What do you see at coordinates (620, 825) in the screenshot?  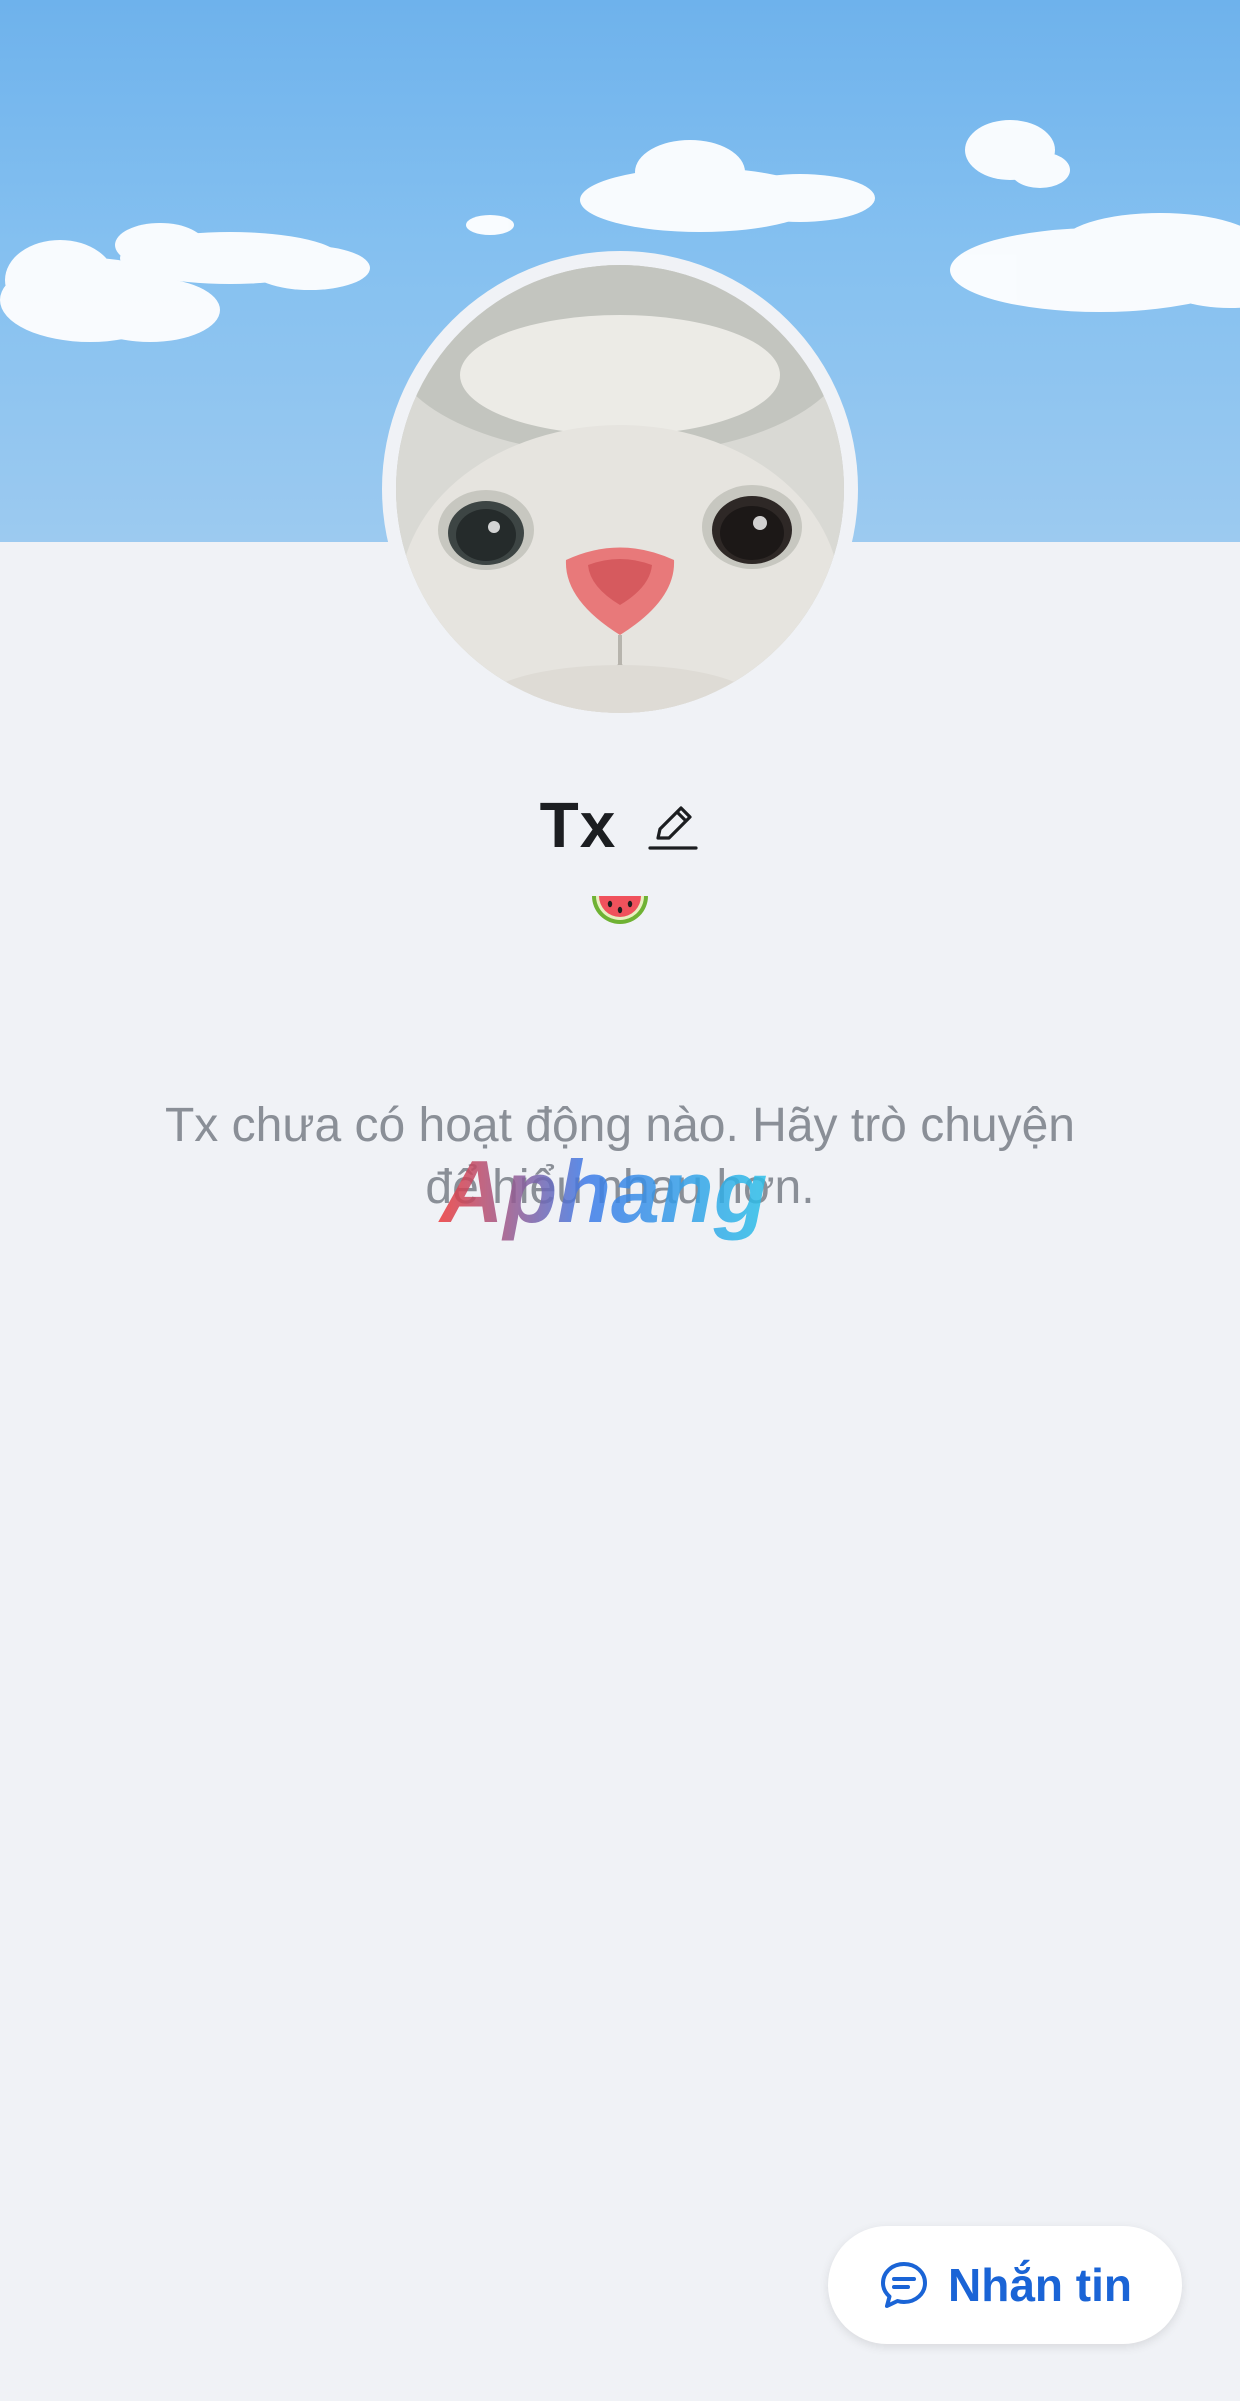 I see `profile-name-row: Tx` at bounding box center [620, 825].